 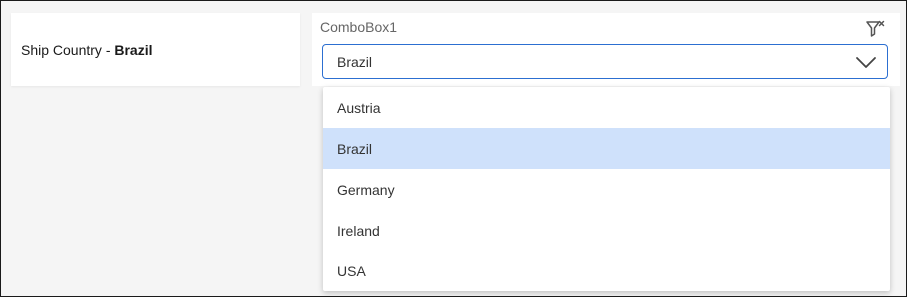 I want to click on combobox-input: Brazil, so click(x=605, y=61).